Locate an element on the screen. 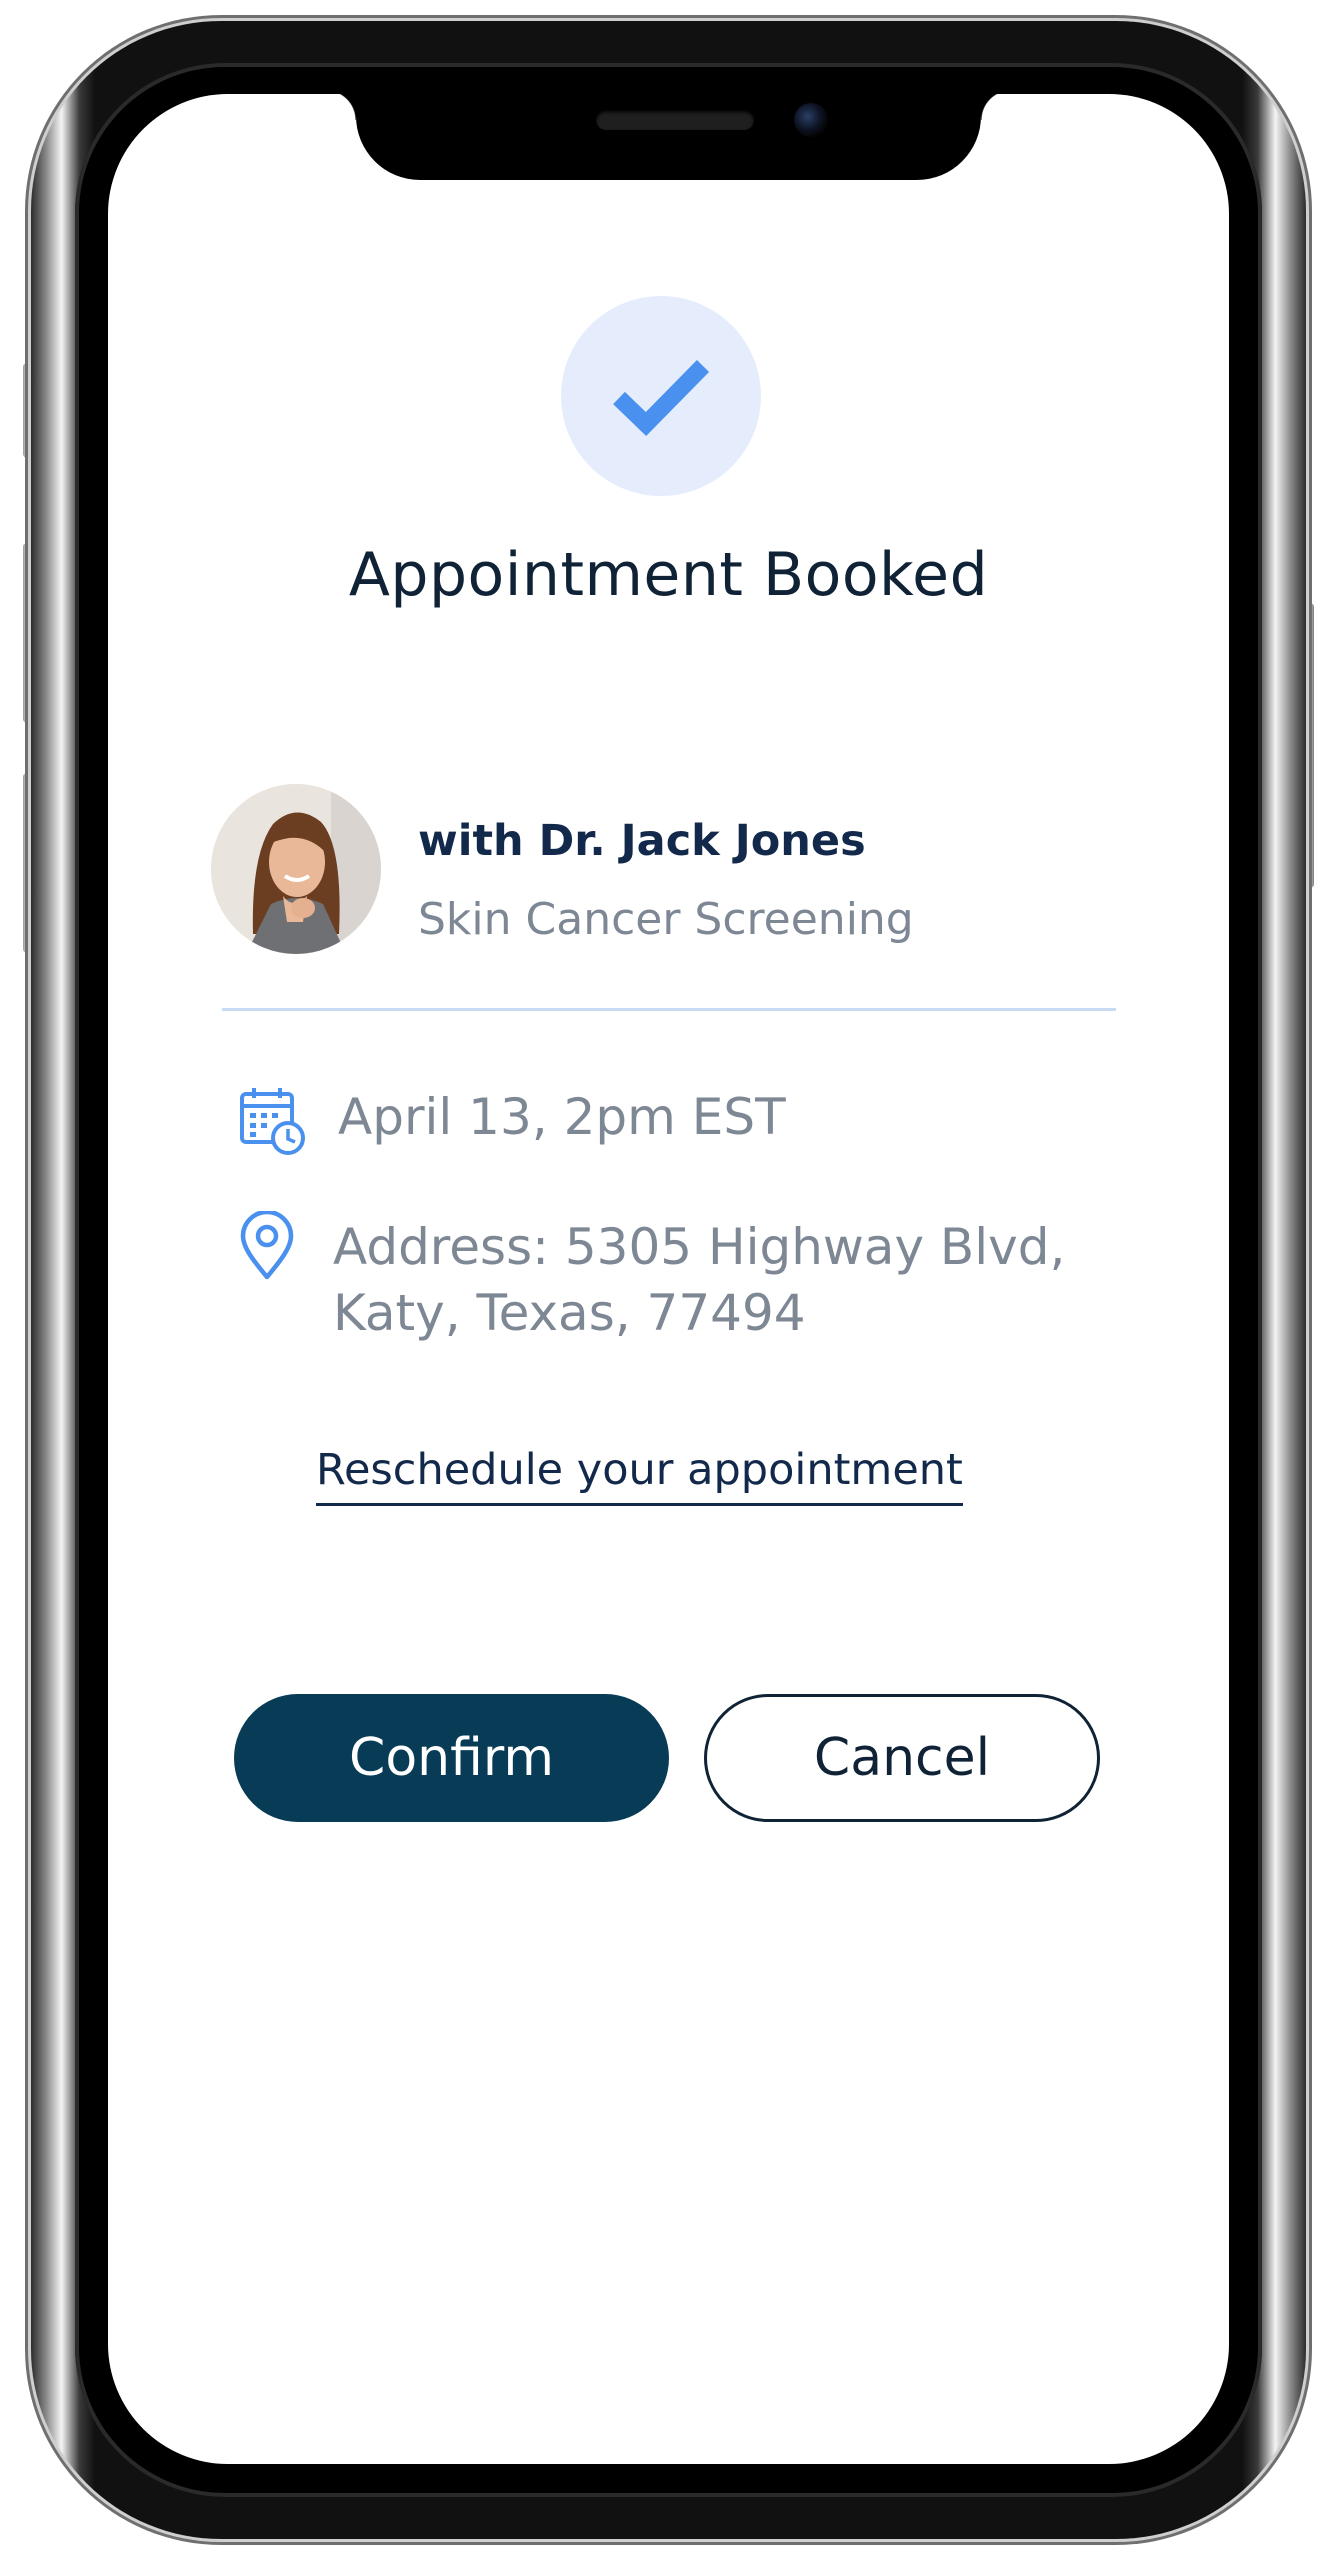 The width and height of the screenshot is (1337, 2560). cancel-button: Cancel is located at coordinates (902, 1758).